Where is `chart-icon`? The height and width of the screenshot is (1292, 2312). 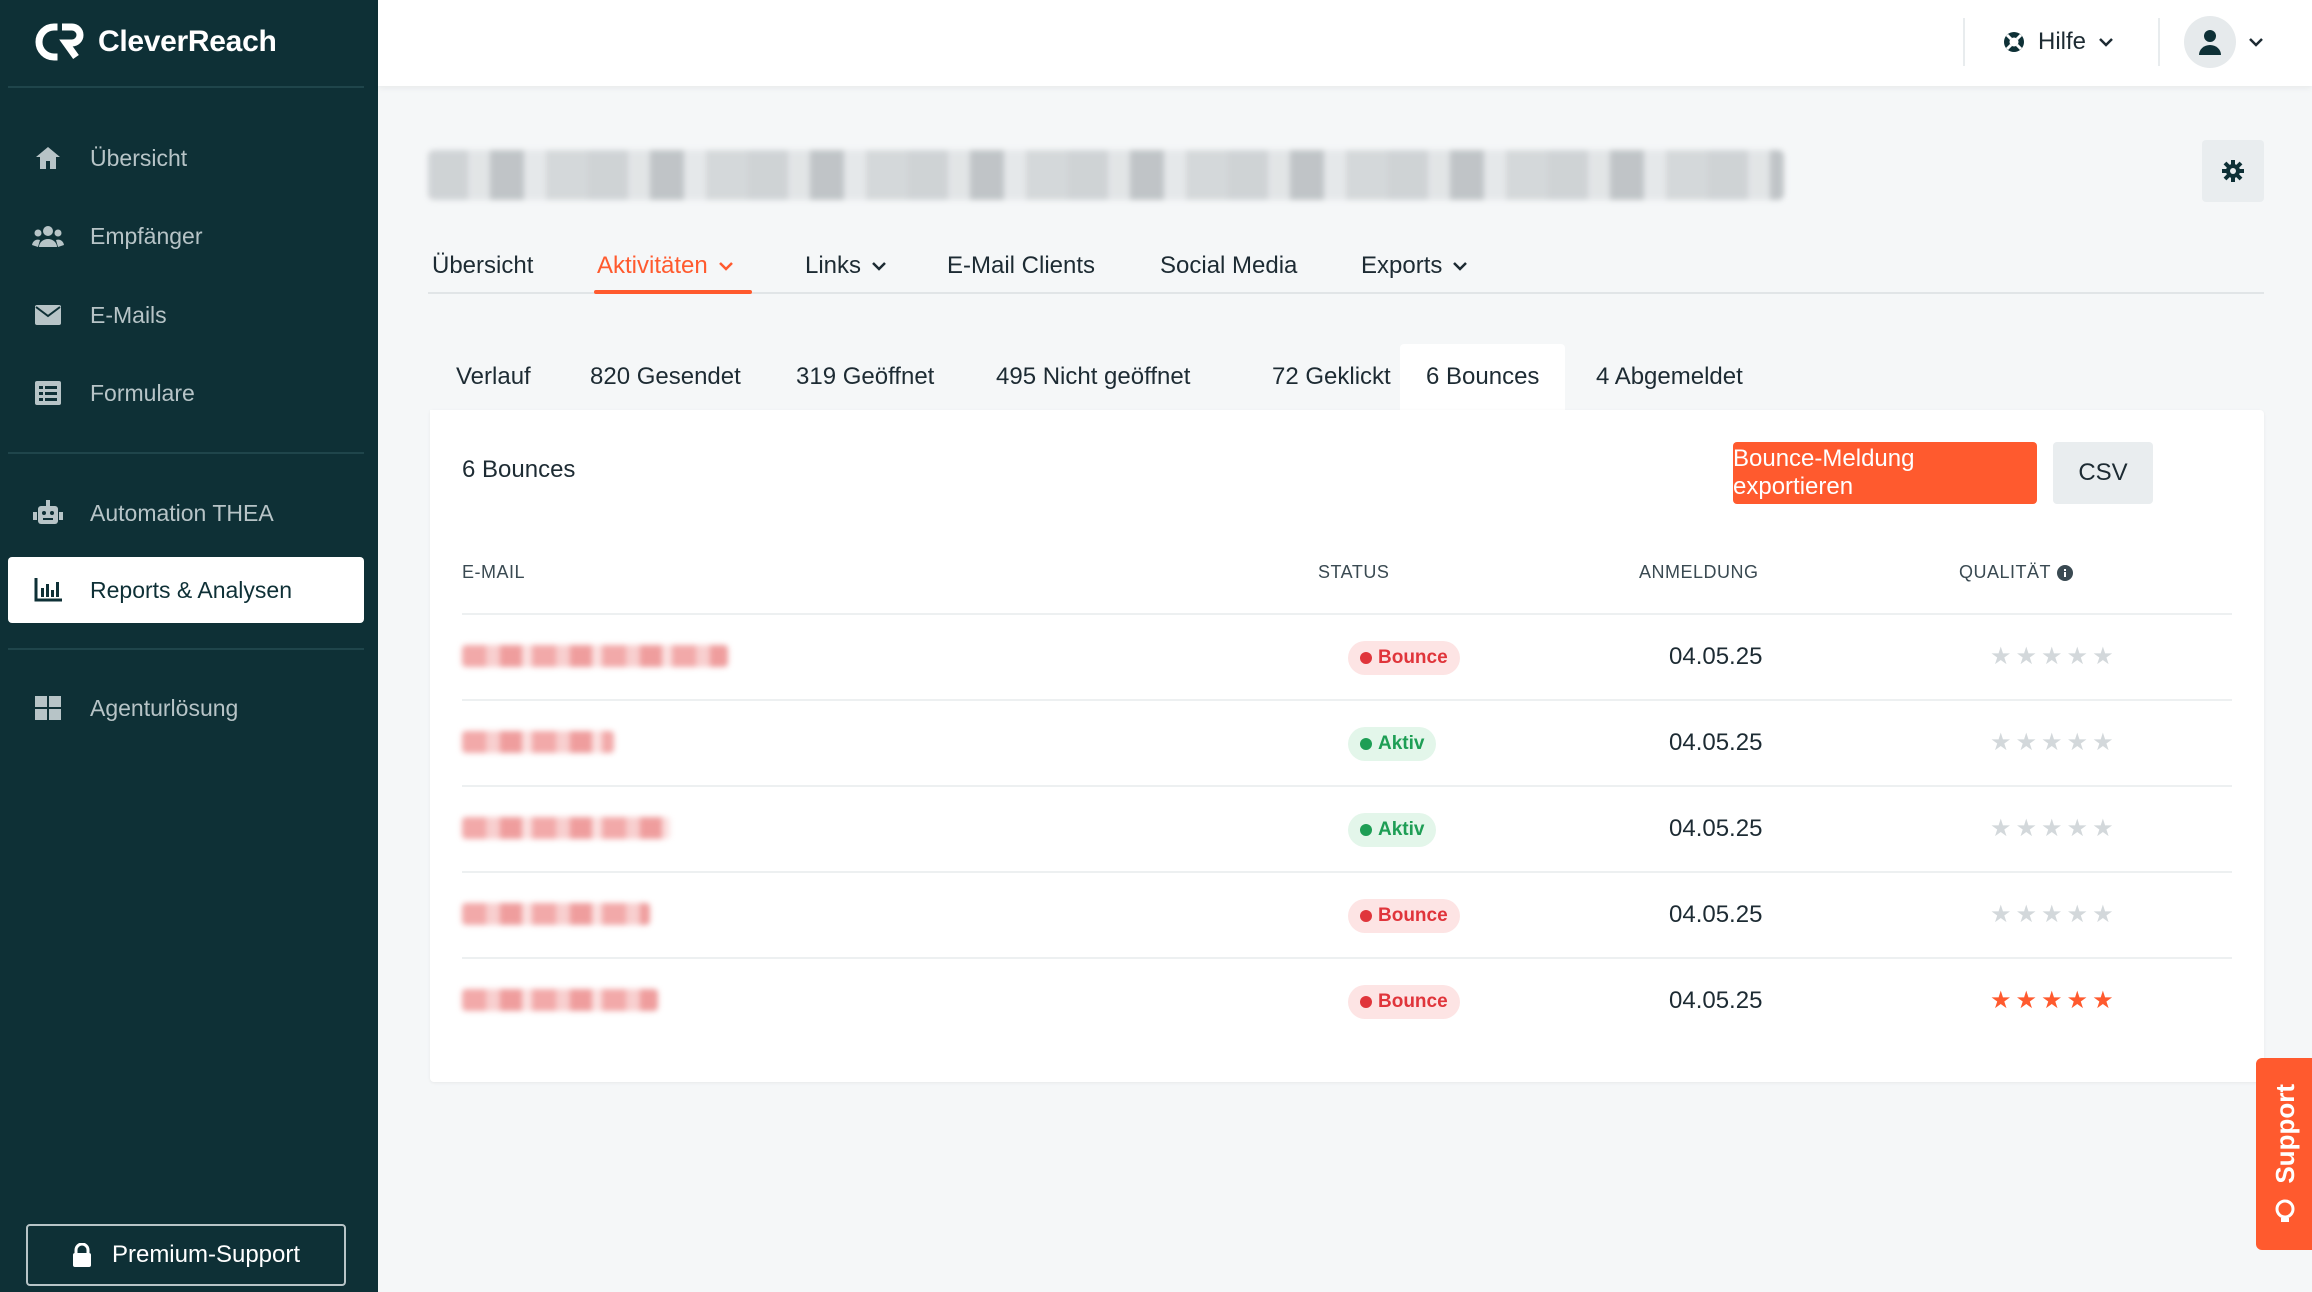 chart-icon is located at coordinates (48, 590).